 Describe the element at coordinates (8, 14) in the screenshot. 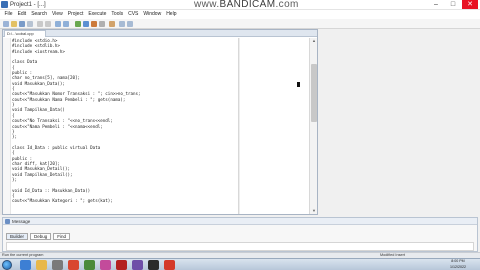

I see `menu-file: File` at that location.